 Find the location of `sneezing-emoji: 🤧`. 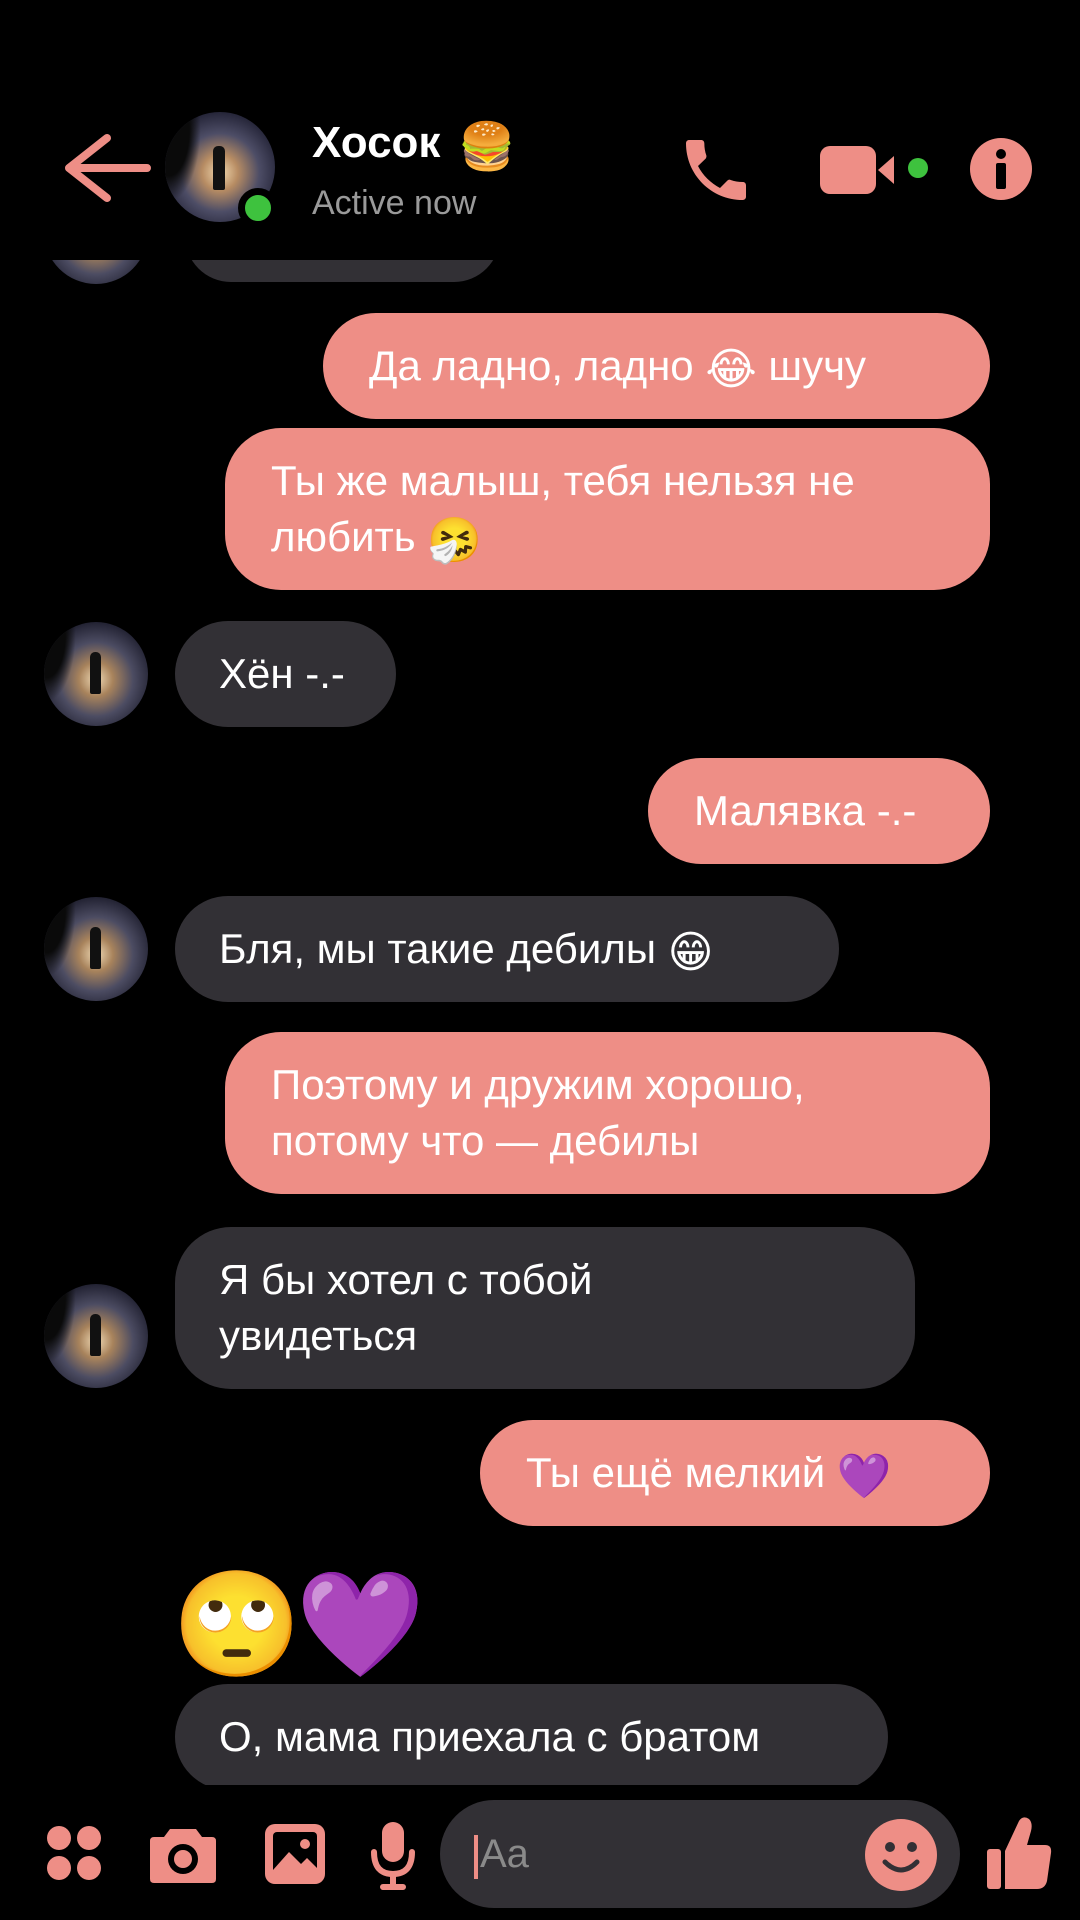

sneezing-emoji: 🤧 is located at coordinates (455, 540).